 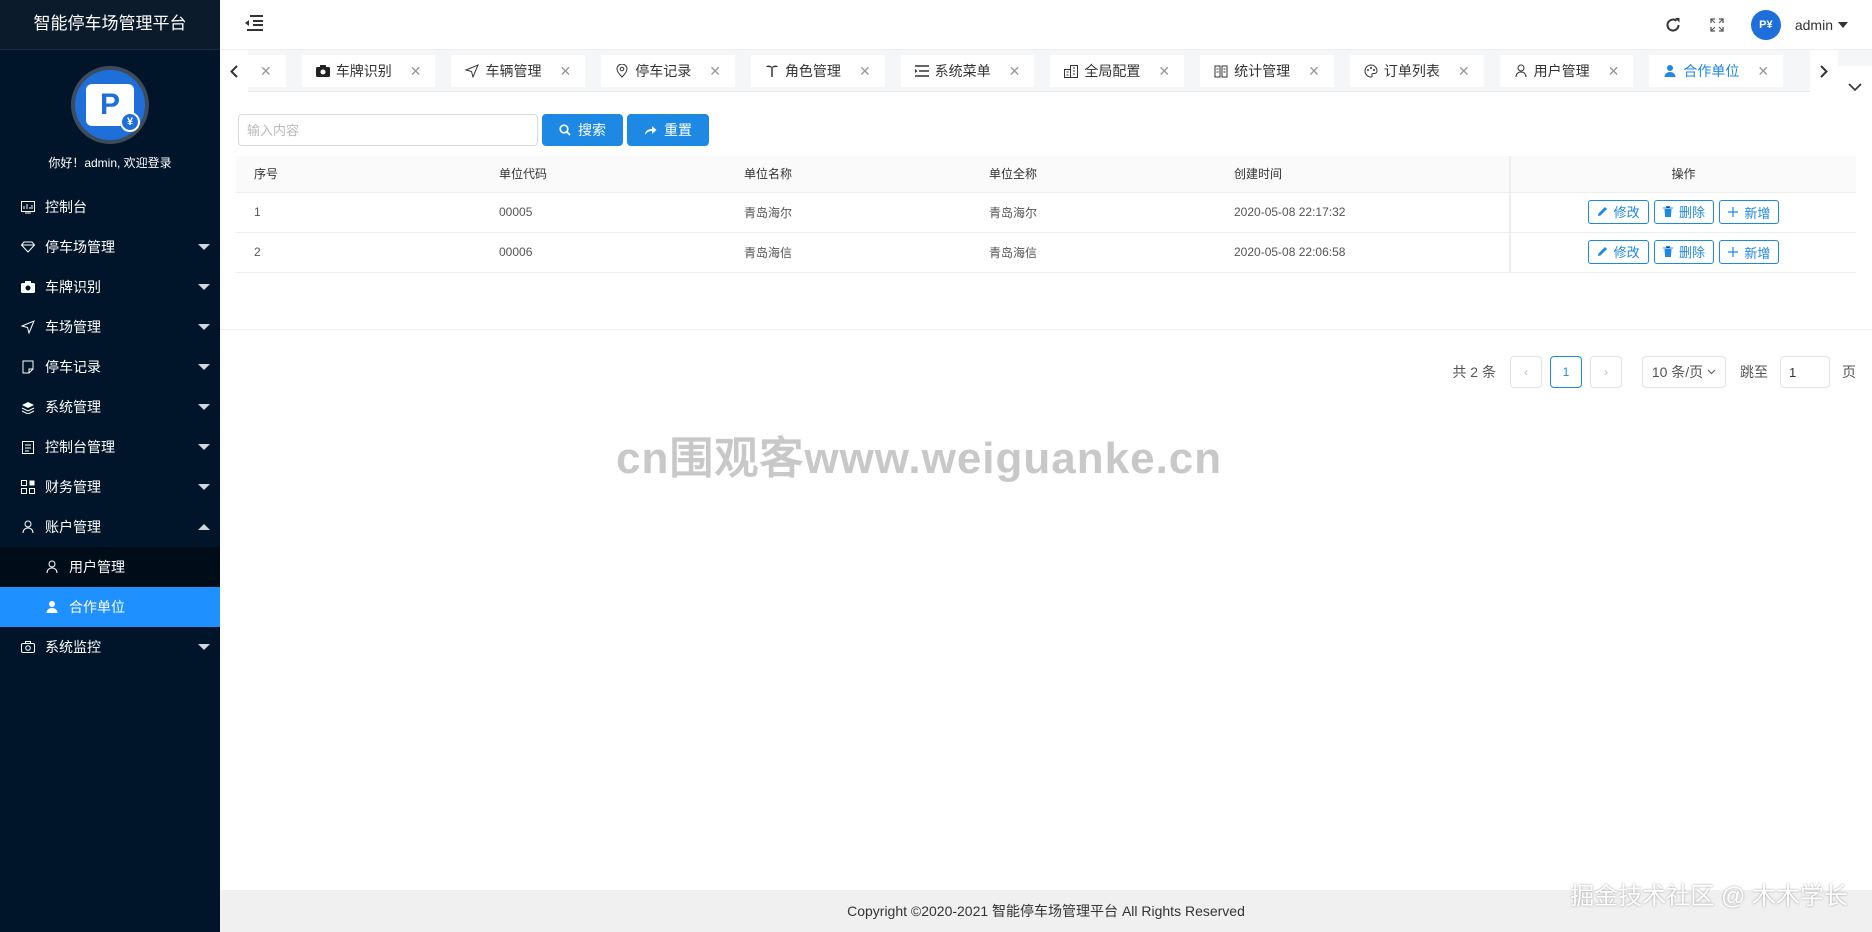 I want to click on sidebar-item-system: 系统管理, so click(x=110, y=407).